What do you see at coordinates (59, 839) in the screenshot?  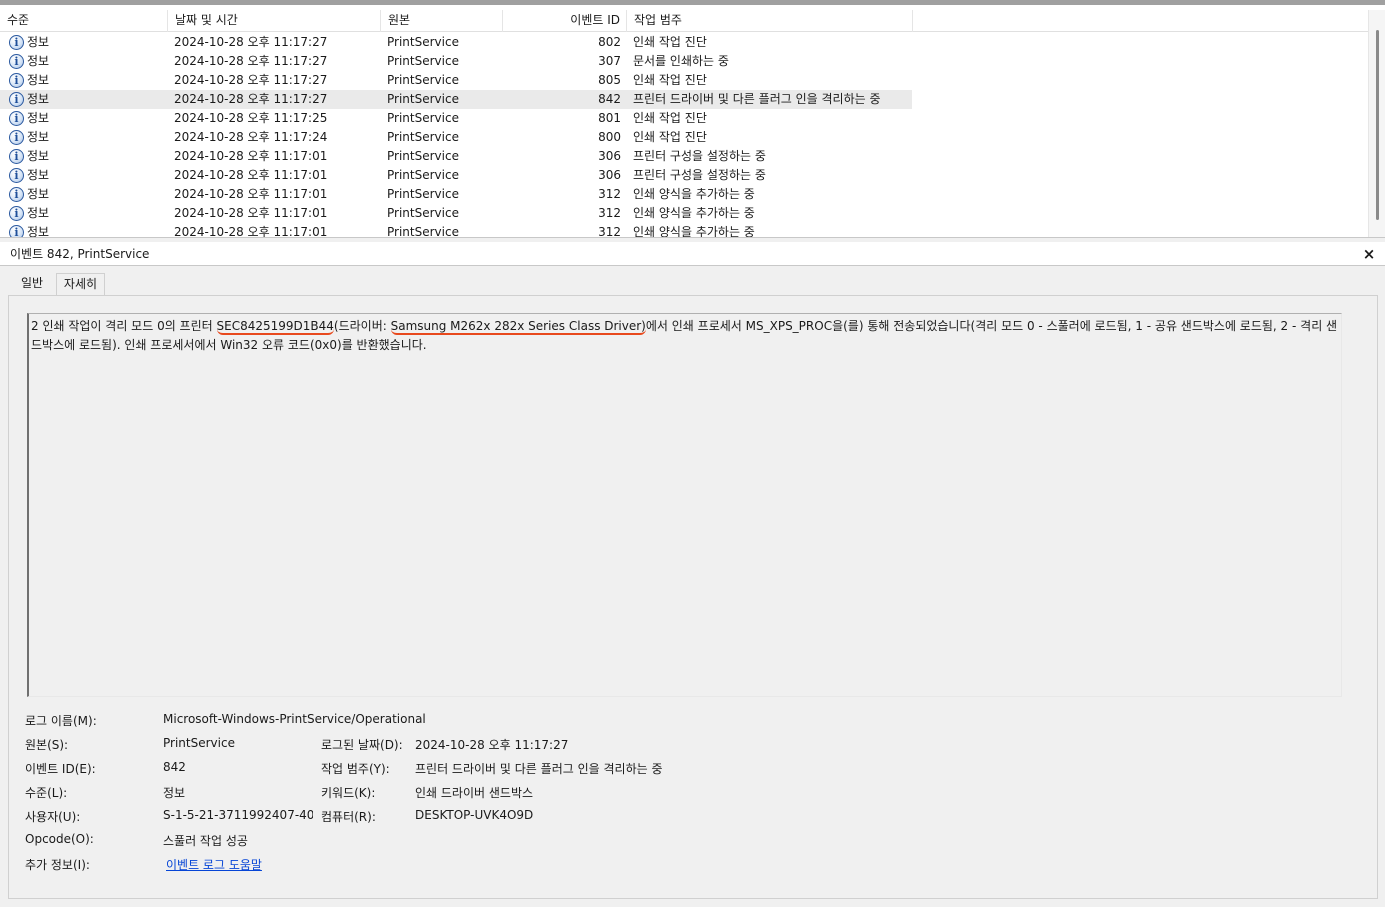 I see `opcode-label: Opcode(O):` at bounding box center [59, 839].